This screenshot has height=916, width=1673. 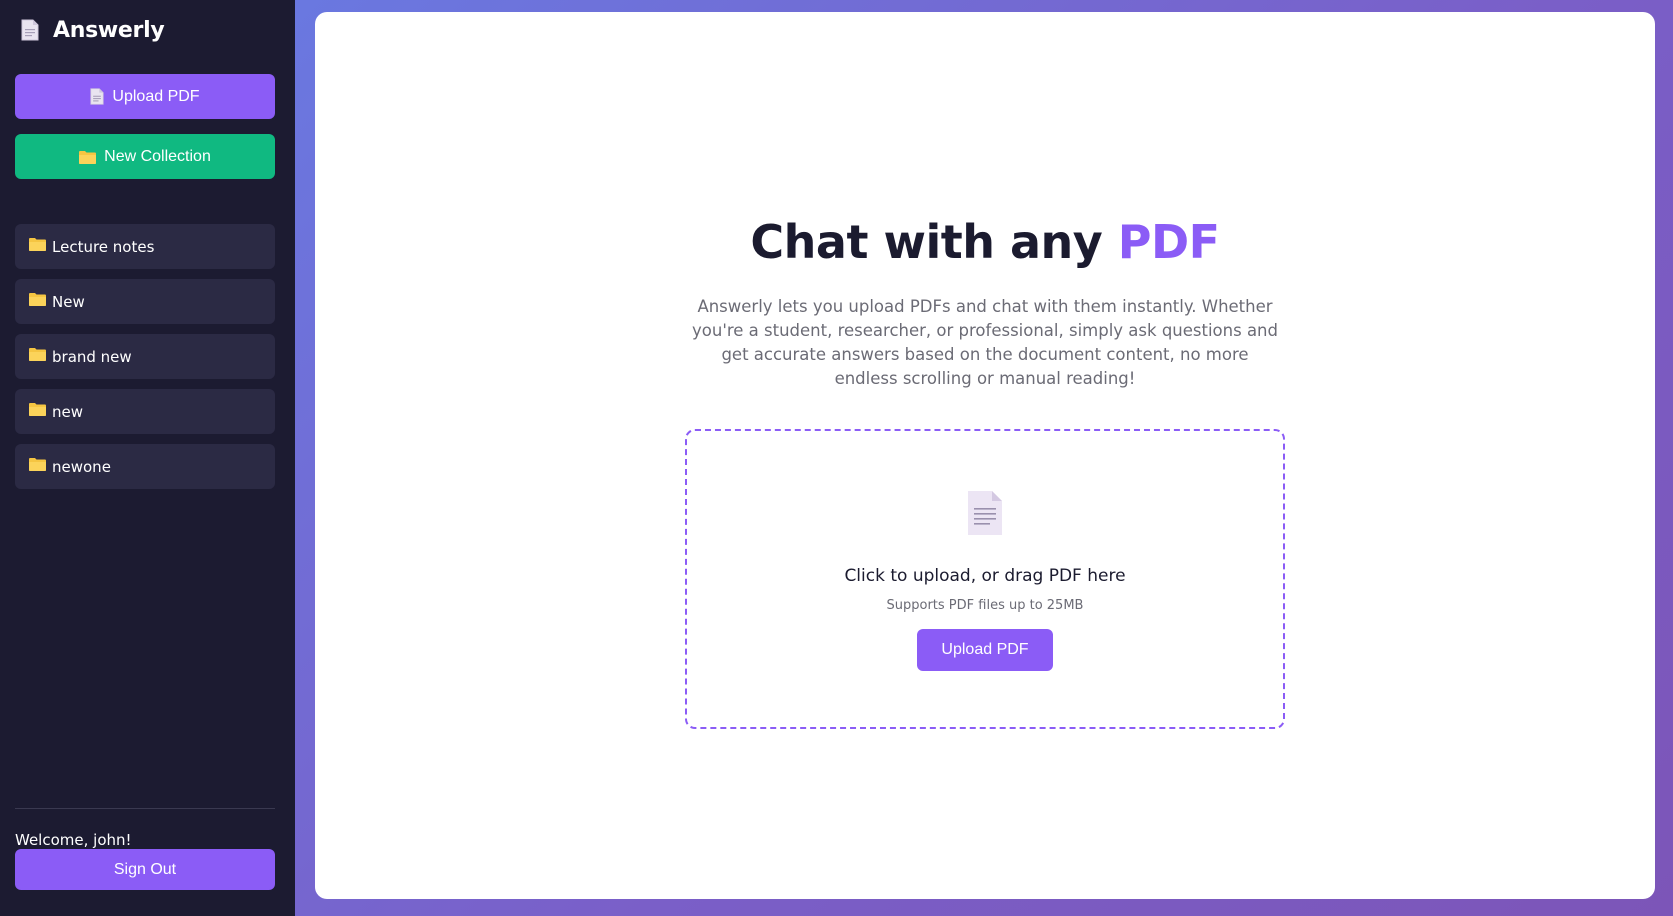 I want to click on new-collection-button: New Collection, so click(x=145, y=156).